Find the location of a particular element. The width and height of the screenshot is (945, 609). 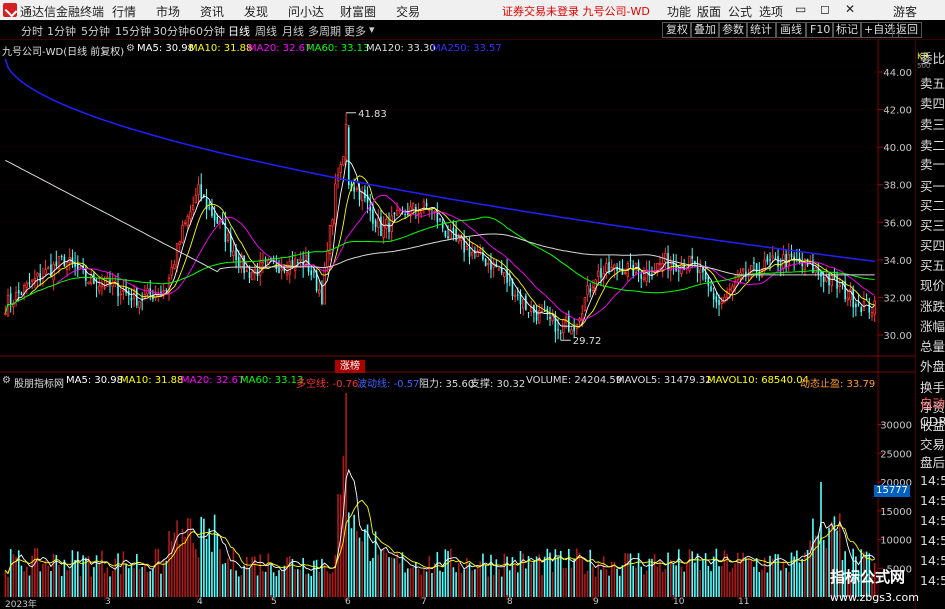

quote-panel-item: 委比 is located at coordinates (932, 57).